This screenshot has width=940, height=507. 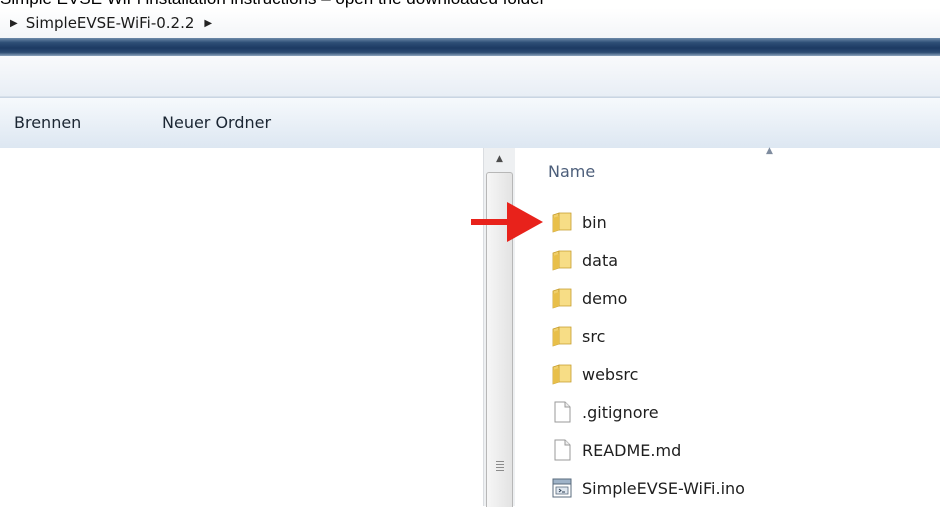 I want to click on list-item-data: data, so click(x=584, y=260).